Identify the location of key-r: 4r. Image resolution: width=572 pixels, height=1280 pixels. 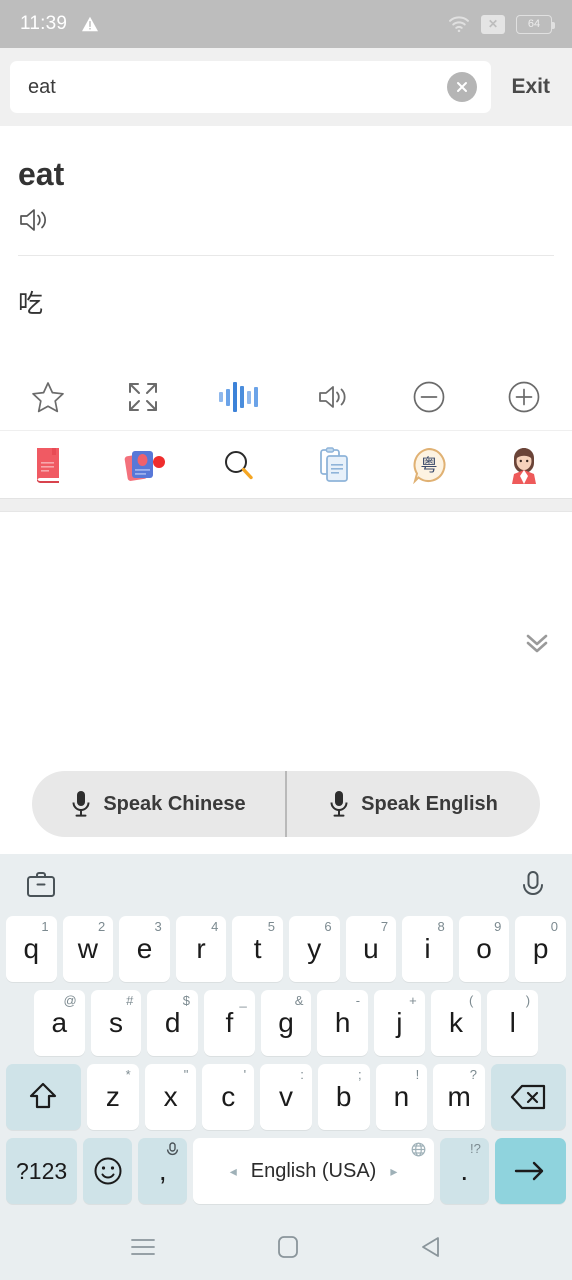
(201, 949).